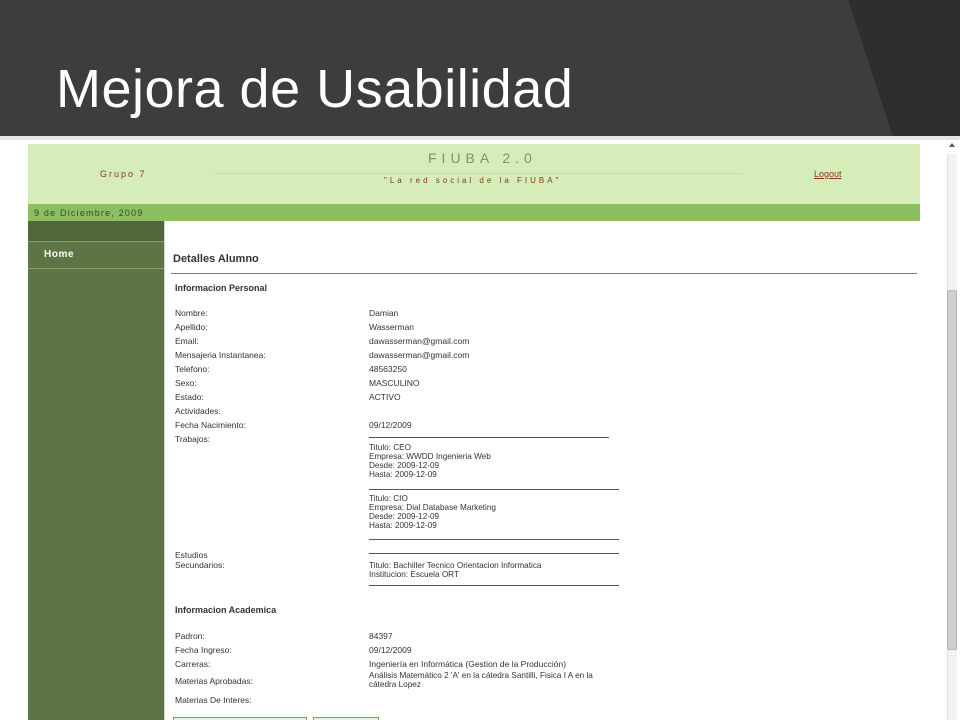 This screenshot has height=720, width=960. I want to click on label-actividades: Actividades:, so click(198, 411).